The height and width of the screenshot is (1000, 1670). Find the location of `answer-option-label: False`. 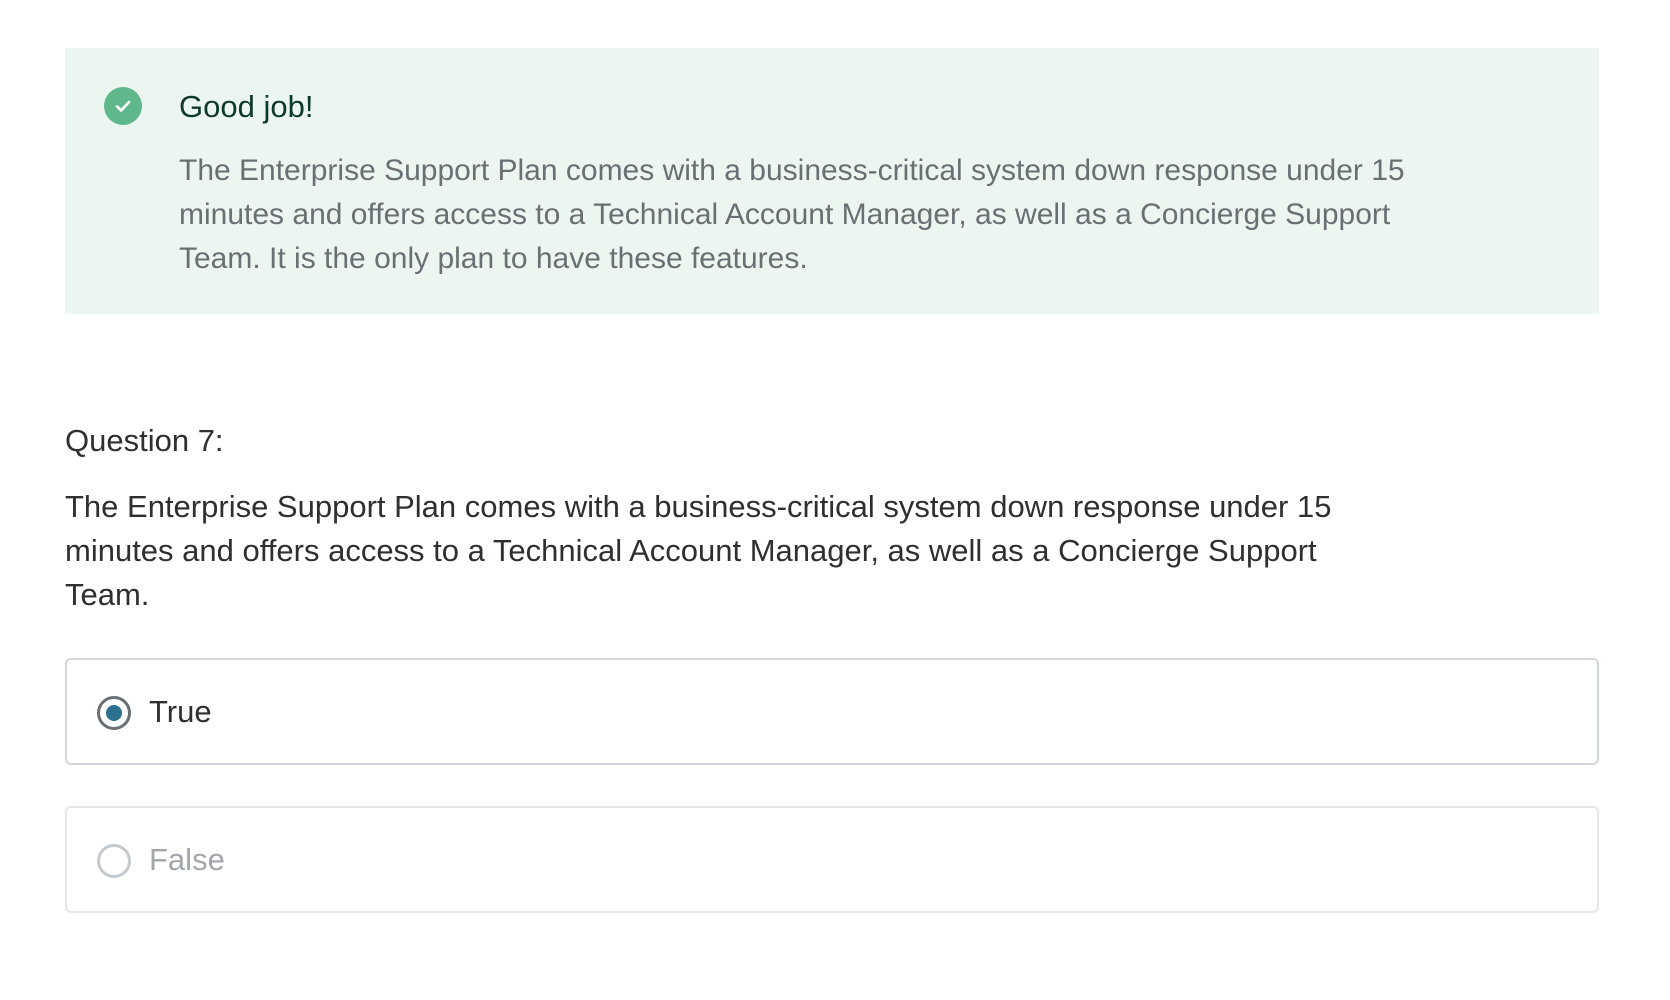

answer-option-label: False is located at coordinates (187, 859).